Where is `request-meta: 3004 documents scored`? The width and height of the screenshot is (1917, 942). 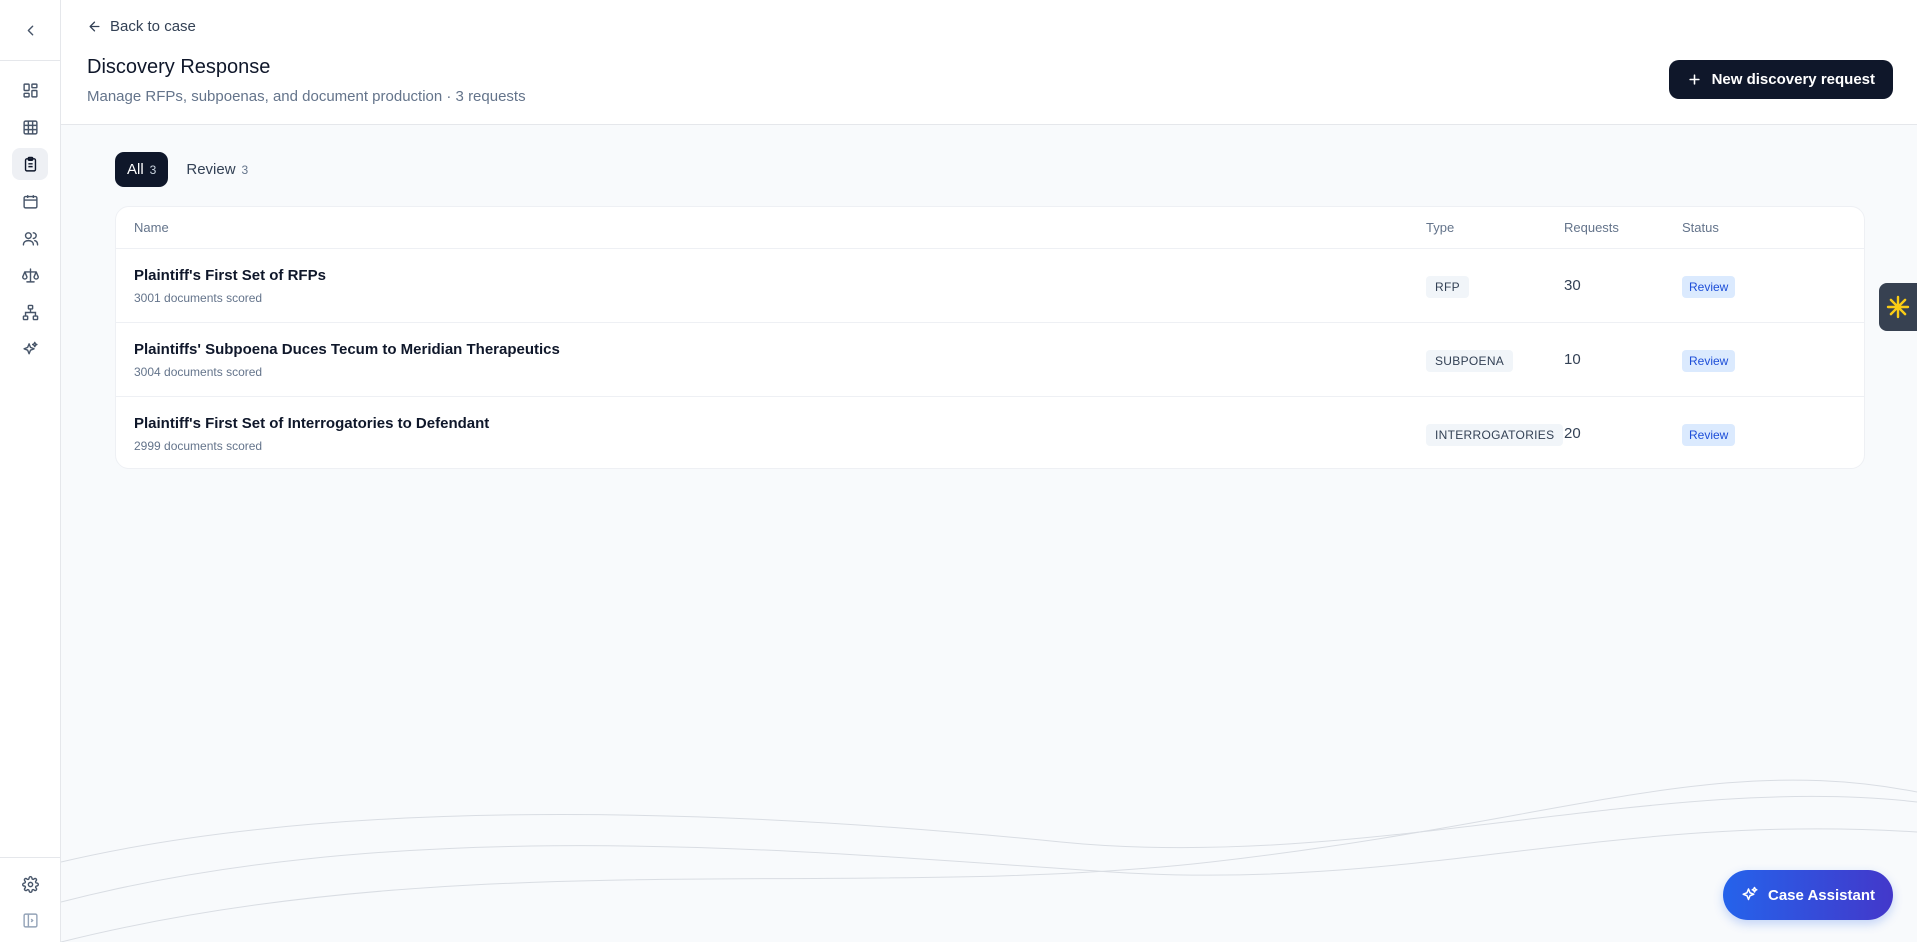 request-meta: 3004 documents scored is located at coordinates (198, 372).